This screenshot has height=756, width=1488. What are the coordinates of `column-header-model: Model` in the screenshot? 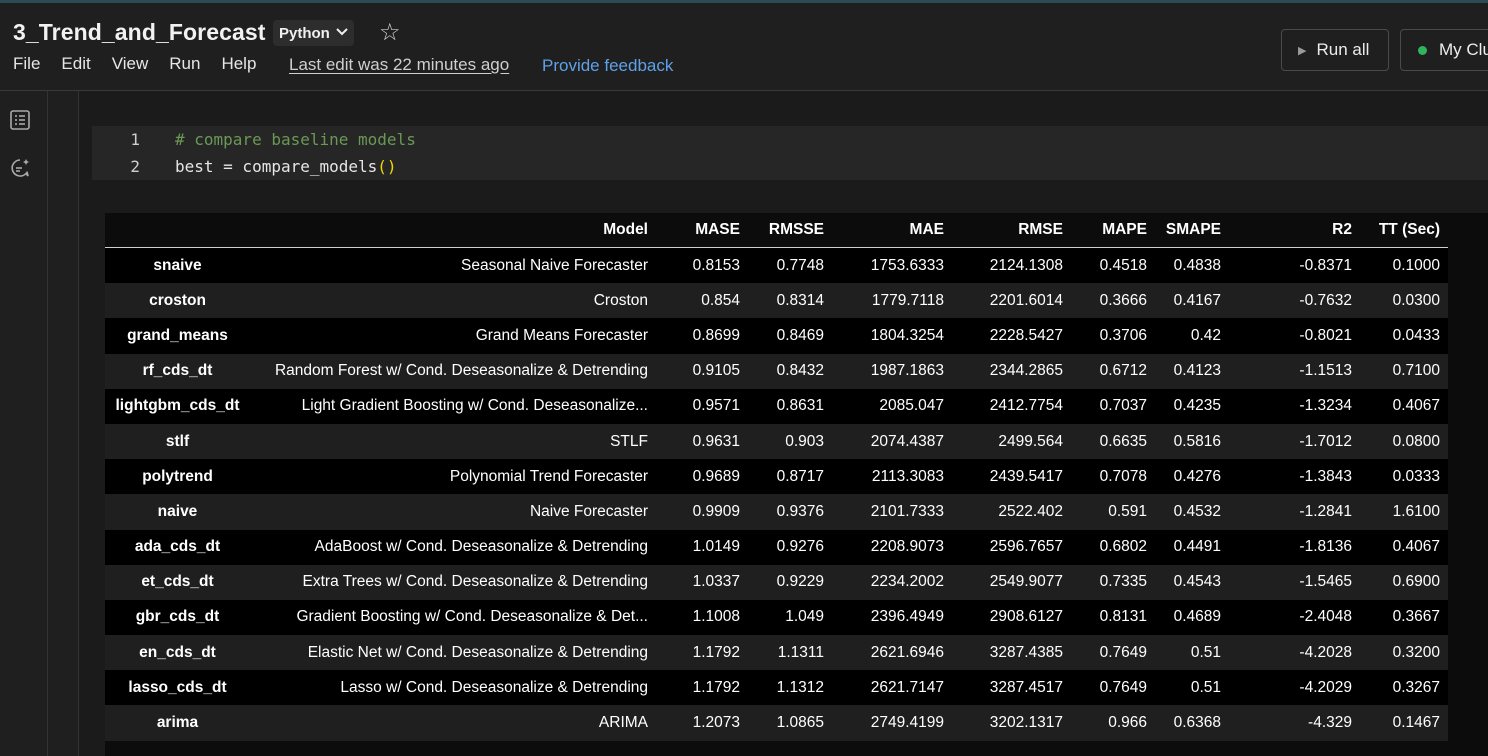 It's located at (453, 230).